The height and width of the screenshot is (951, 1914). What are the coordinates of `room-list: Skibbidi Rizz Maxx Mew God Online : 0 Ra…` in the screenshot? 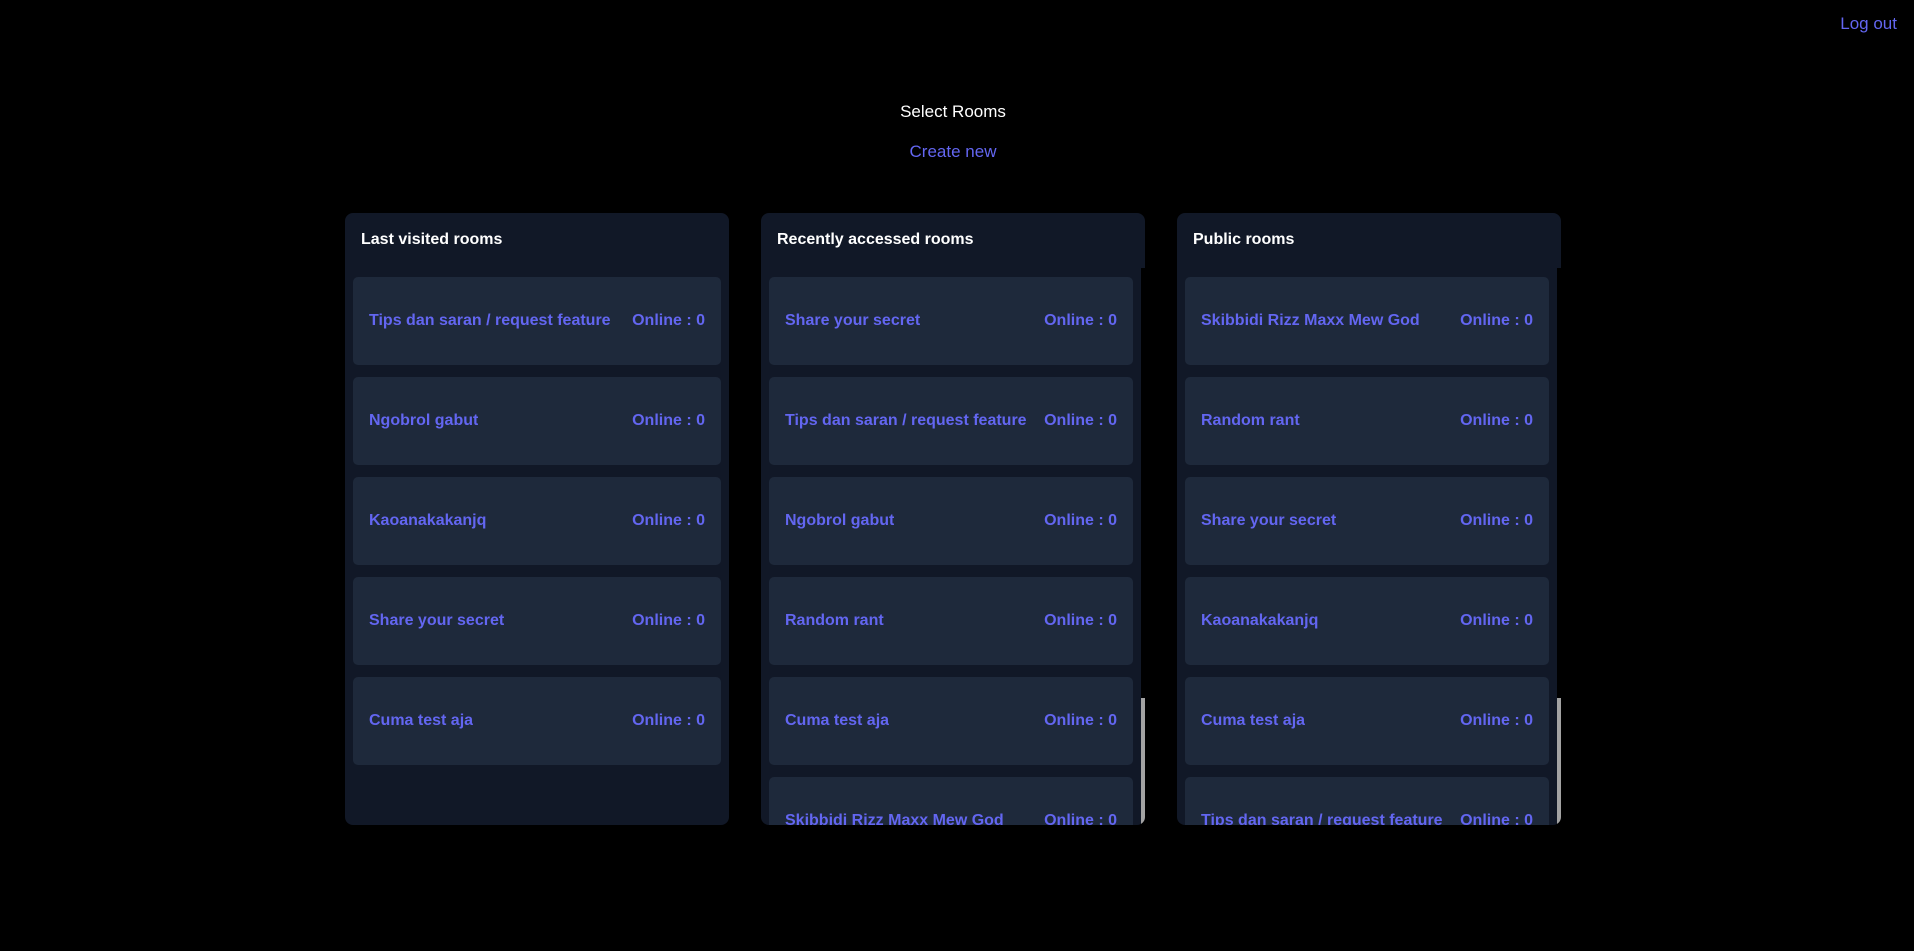 It's located at (1367, 551).